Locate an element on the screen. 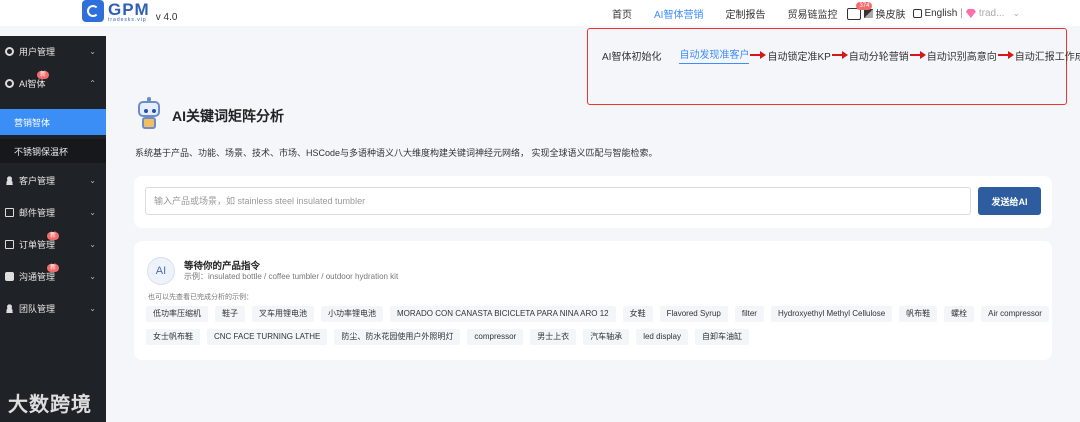 This screenshot has width=1080, height=422. logo: GPM tradesks.vip v 4.0 is located at coordinates (129, 12).